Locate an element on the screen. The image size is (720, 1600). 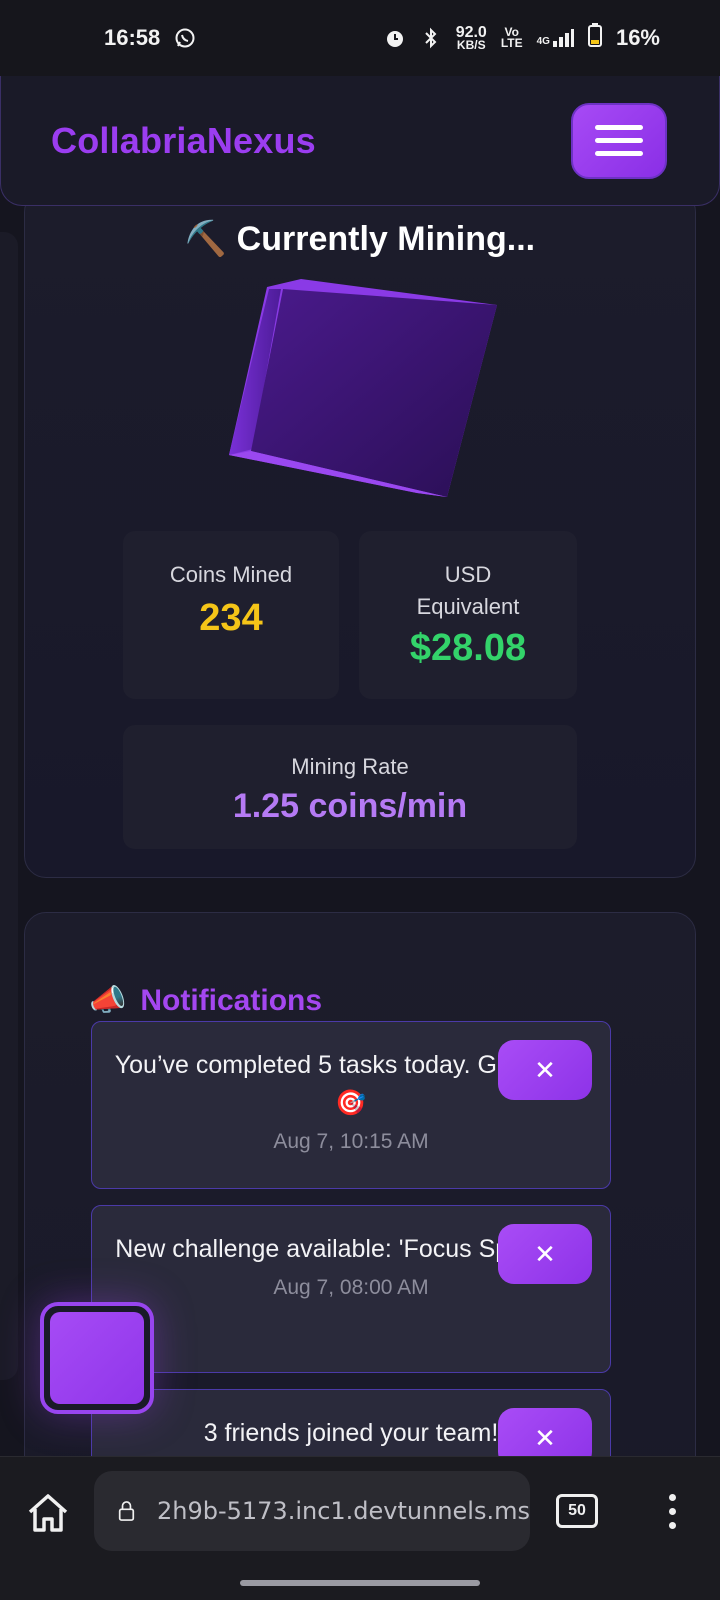
coins-mined-stat: Coins Mined 234 is located at coordinates (231, 615).